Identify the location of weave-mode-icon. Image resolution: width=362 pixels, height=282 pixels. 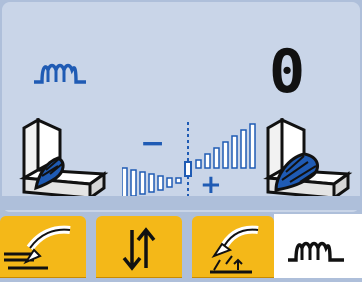
(60, 73).